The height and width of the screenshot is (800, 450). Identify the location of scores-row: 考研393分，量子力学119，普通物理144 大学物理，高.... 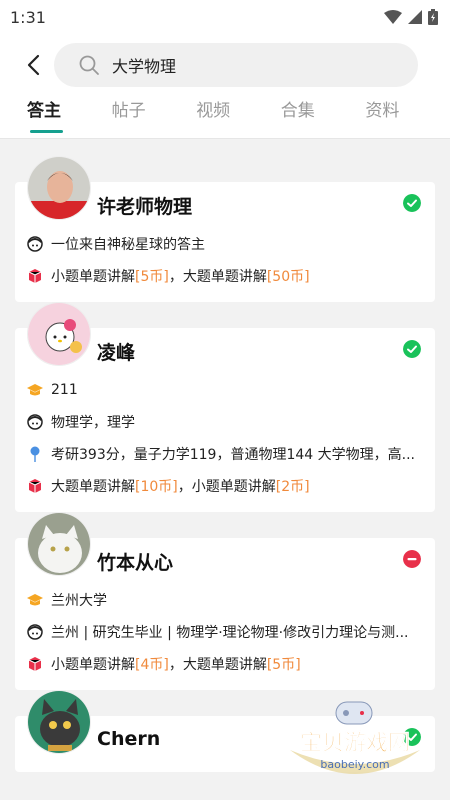
(224, 454).